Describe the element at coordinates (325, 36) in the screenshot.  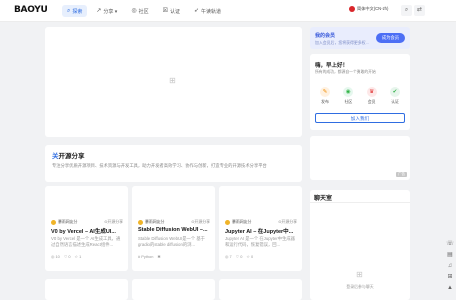
I see `member-title: 我的会员` at that location.